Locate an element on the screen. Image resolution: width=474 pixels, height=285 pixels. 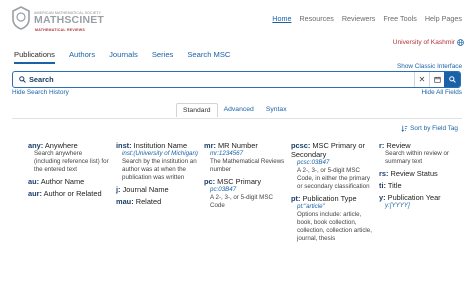
tab-search-msc: Search MSC is located at coordinates (208, 57).